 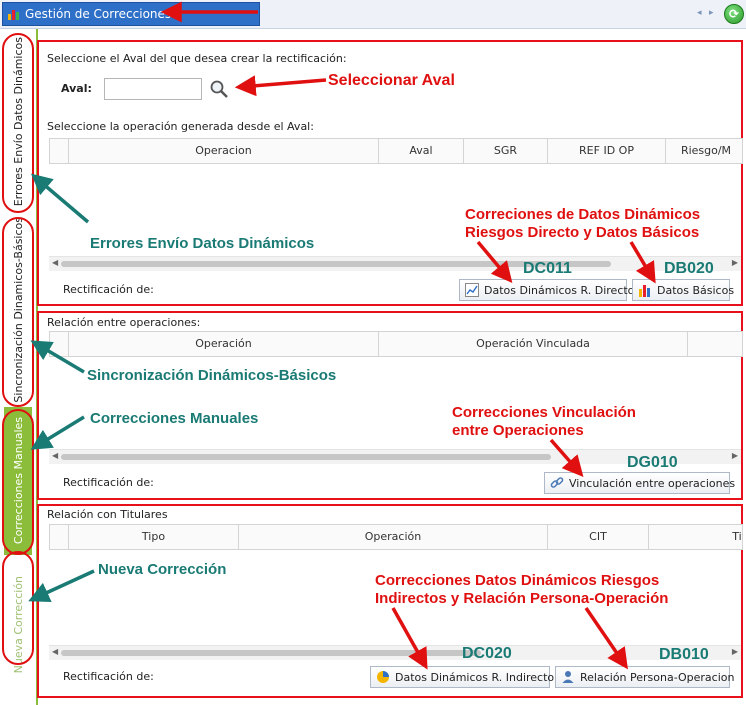 I want to click on relacion-persona-operacion-button: Relación Persona-Operacion, so click(x=644, y=677).